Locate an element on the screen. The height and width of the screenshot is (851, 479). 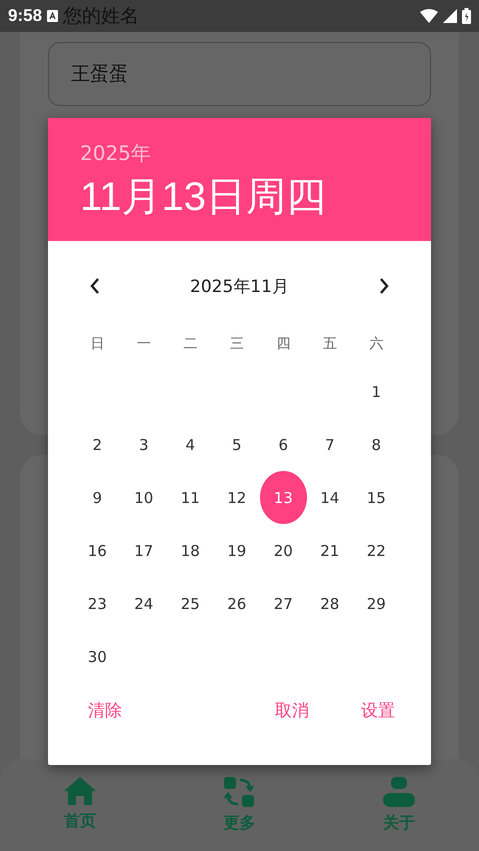
day-cell: 12 is located at coordinates (237, 497).